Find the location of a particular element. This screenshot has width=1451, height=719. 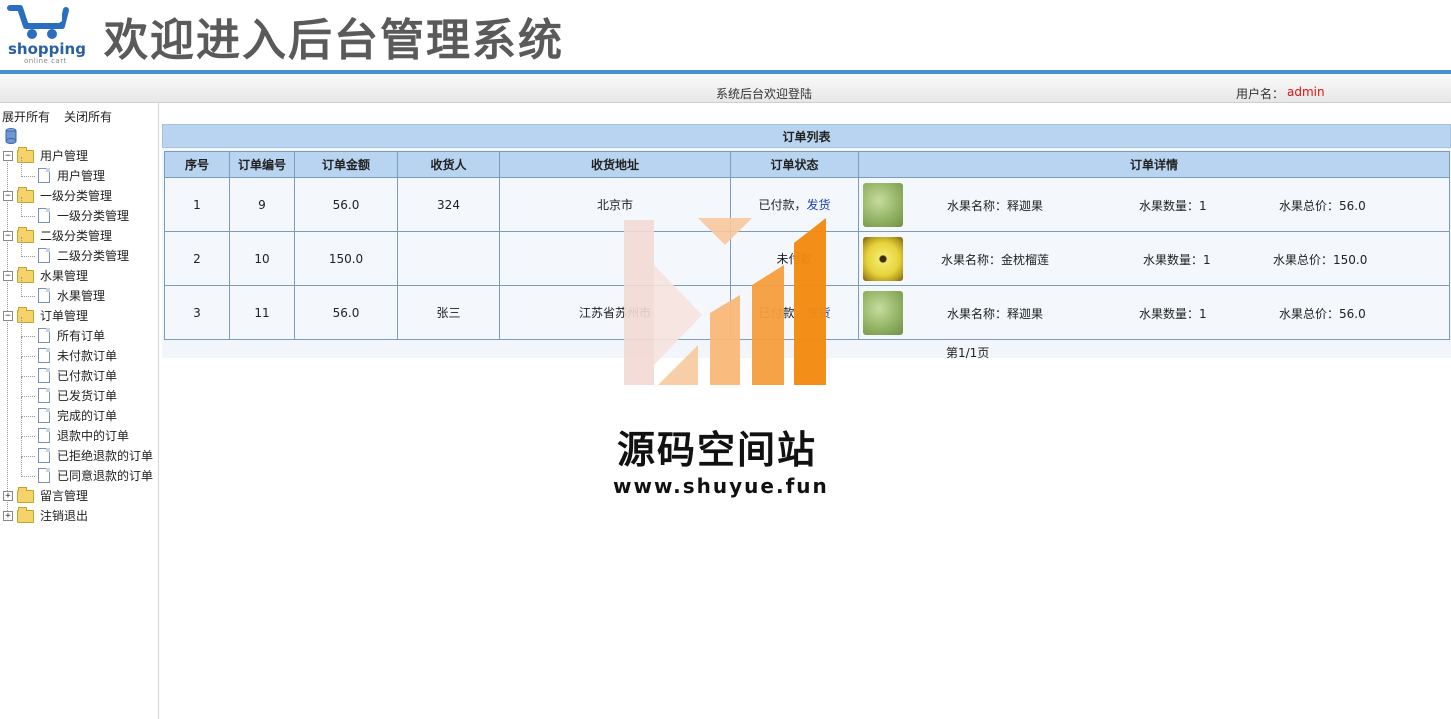

page-title: 欢迎进入后台管理系统 is located at coordinates (334, 40).